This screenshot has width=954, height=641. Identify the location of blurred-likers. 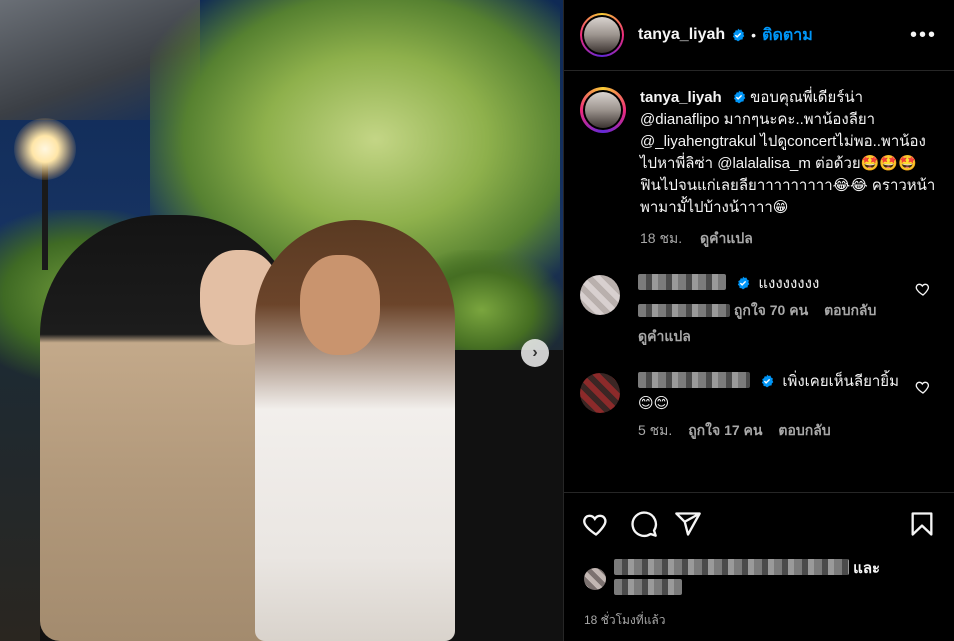
(731, 567).